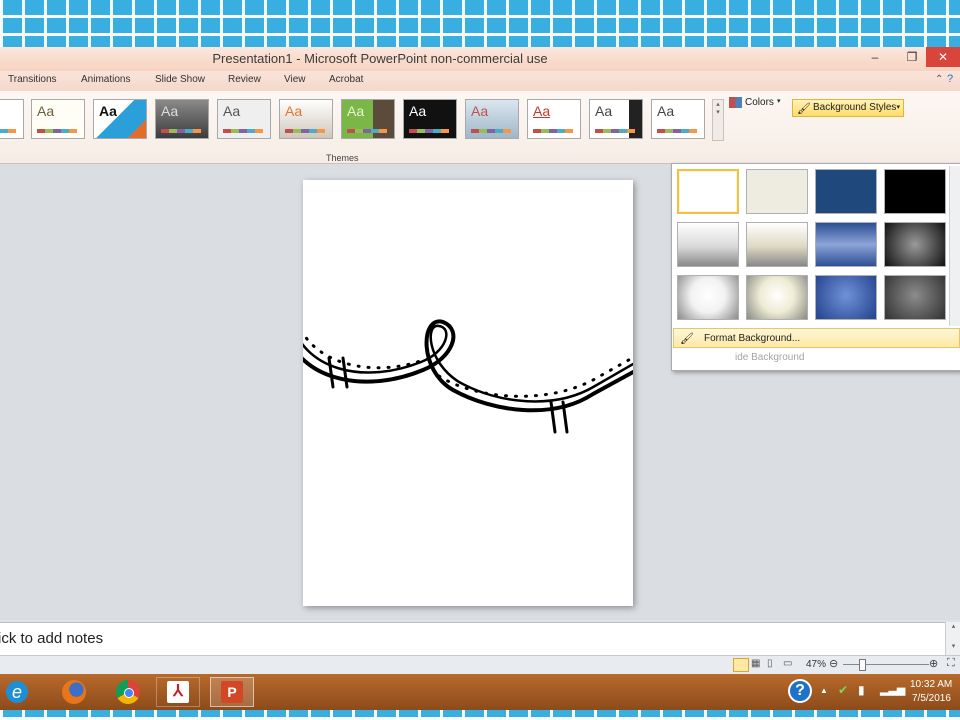  What do you see at coordinates (687, 339) in the screenshot?
I see `format-background-icon: 🖌` at bounding box center [687, 339].